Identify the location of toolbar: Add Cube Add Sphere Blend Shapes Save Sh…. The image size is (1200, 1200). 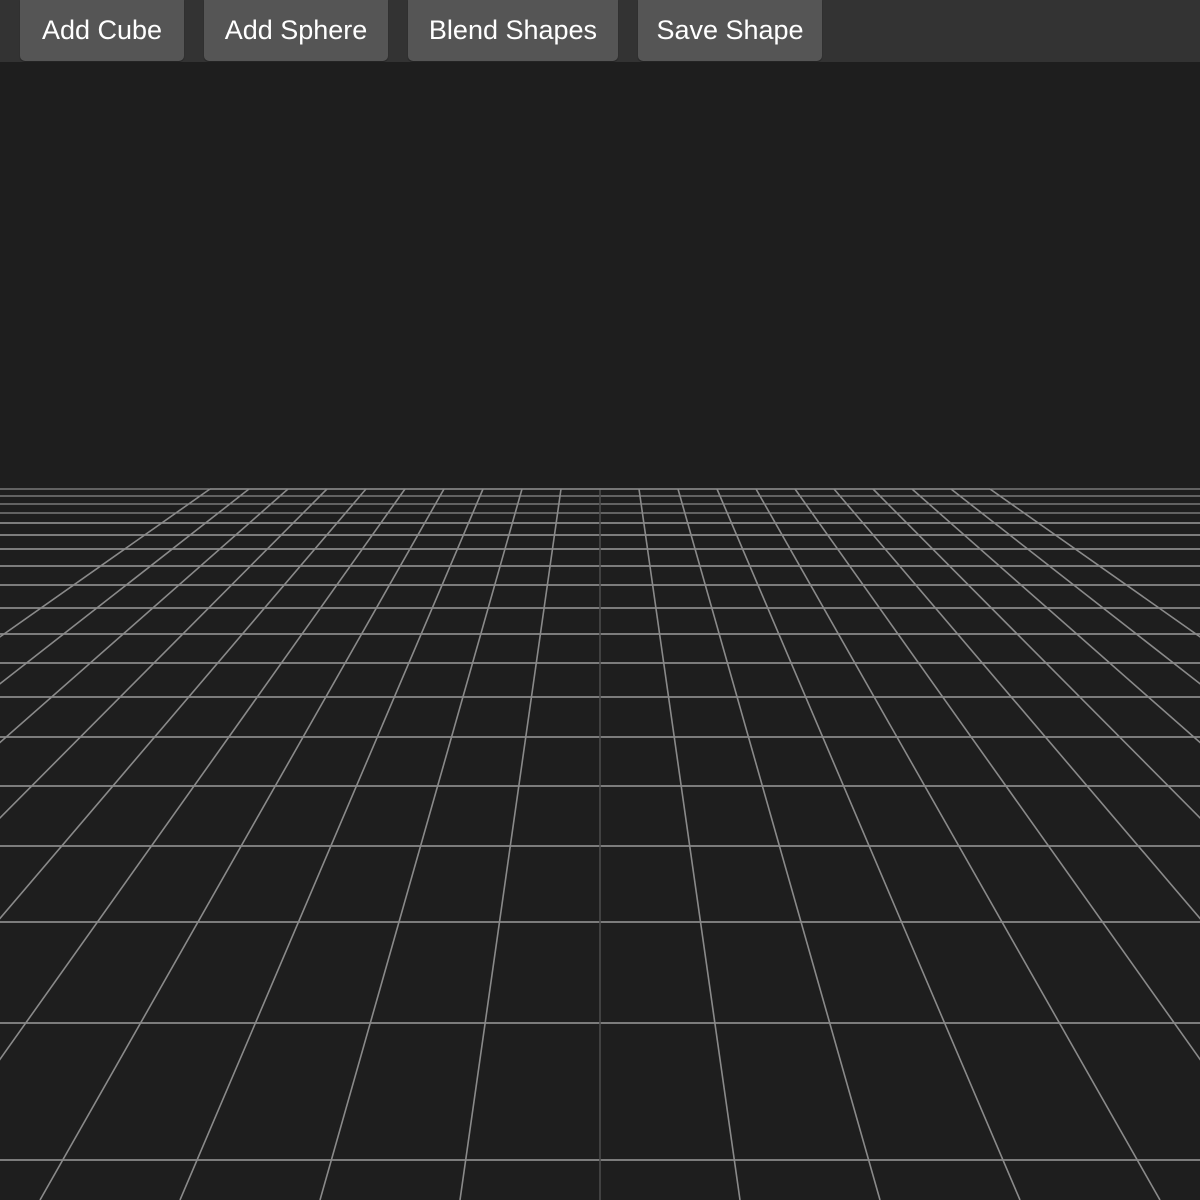
(600, 31).